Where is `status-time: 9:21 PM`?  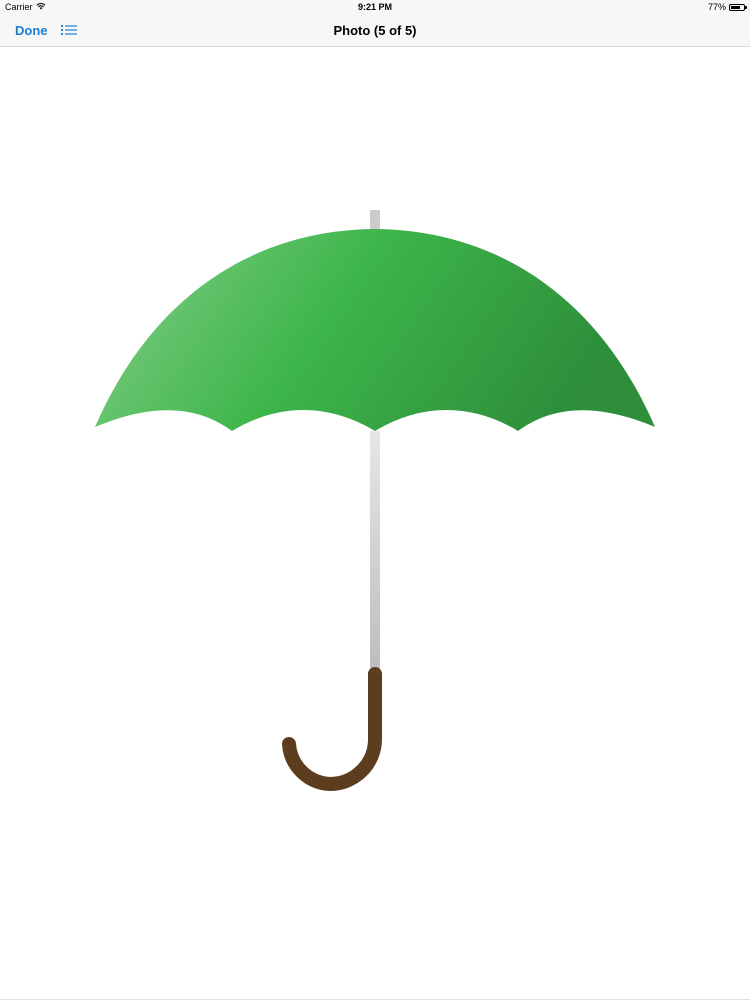
status-time: 9:21 PM is located at coordinates (374, 7).